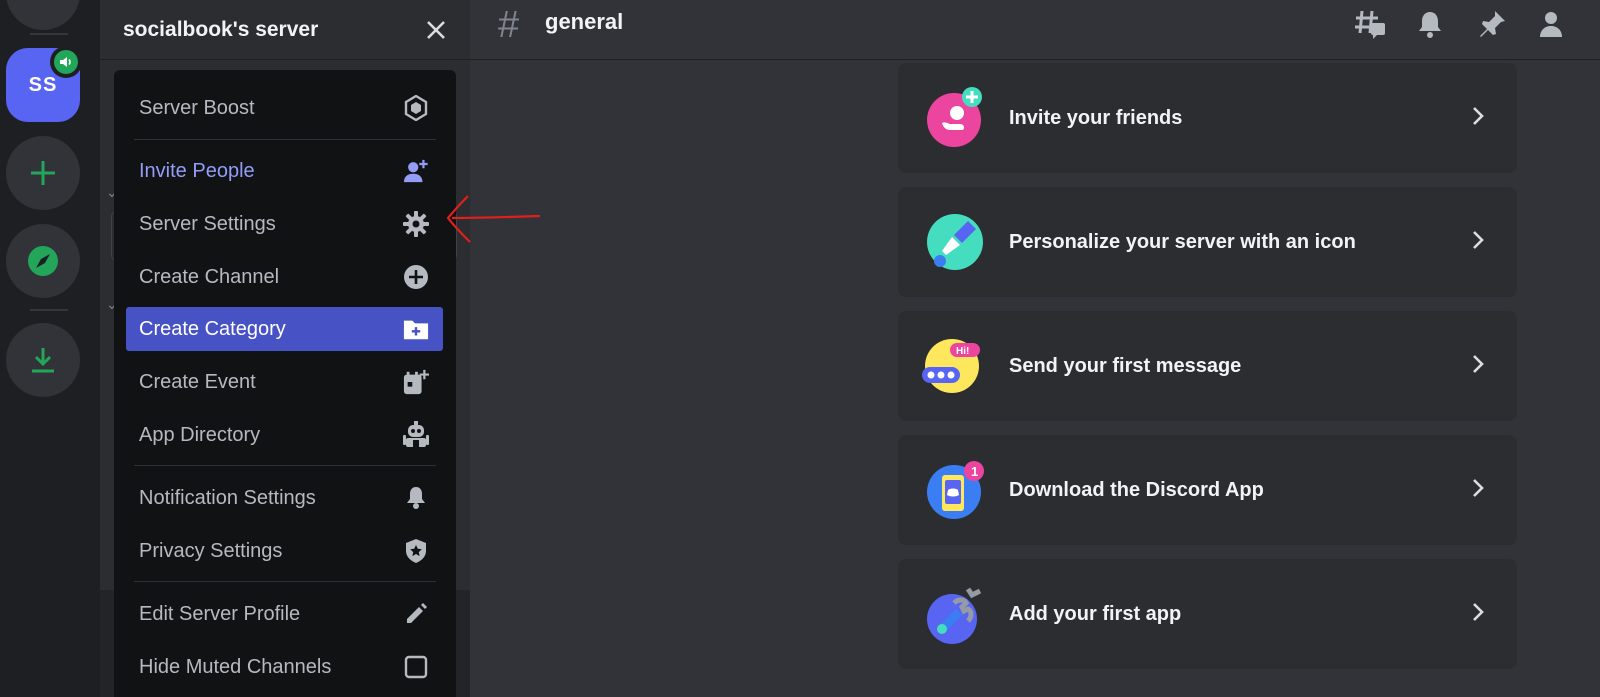  Describe the element at coordinates (1207, 118) in the screenshot. I see `card-invite-friends: Invite your friends` at that location.